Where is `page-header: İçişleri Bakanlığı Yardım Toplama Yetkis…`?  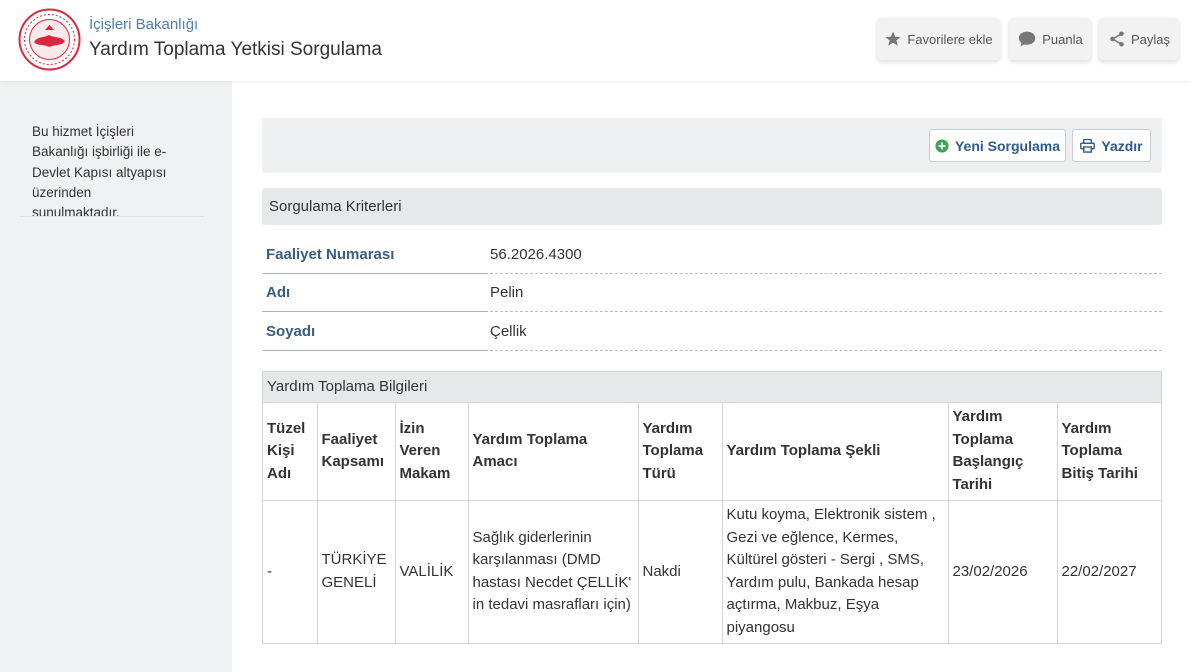 page-header: İçişleri Bakanlığı Yardım Toplama Yetkis… is located at coordinates (595, 40).